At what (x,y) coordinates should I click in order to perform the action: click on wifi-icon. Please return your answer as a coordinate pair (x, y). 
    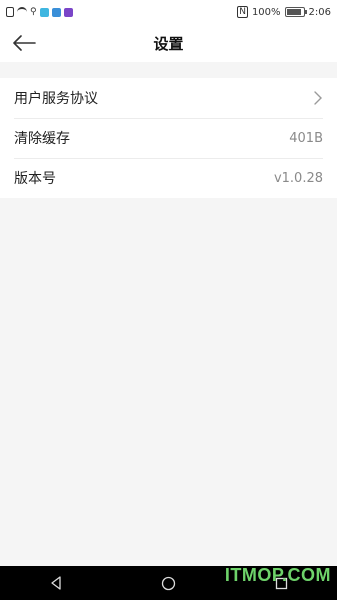
    Looking at the image, I should click on (22, 12).